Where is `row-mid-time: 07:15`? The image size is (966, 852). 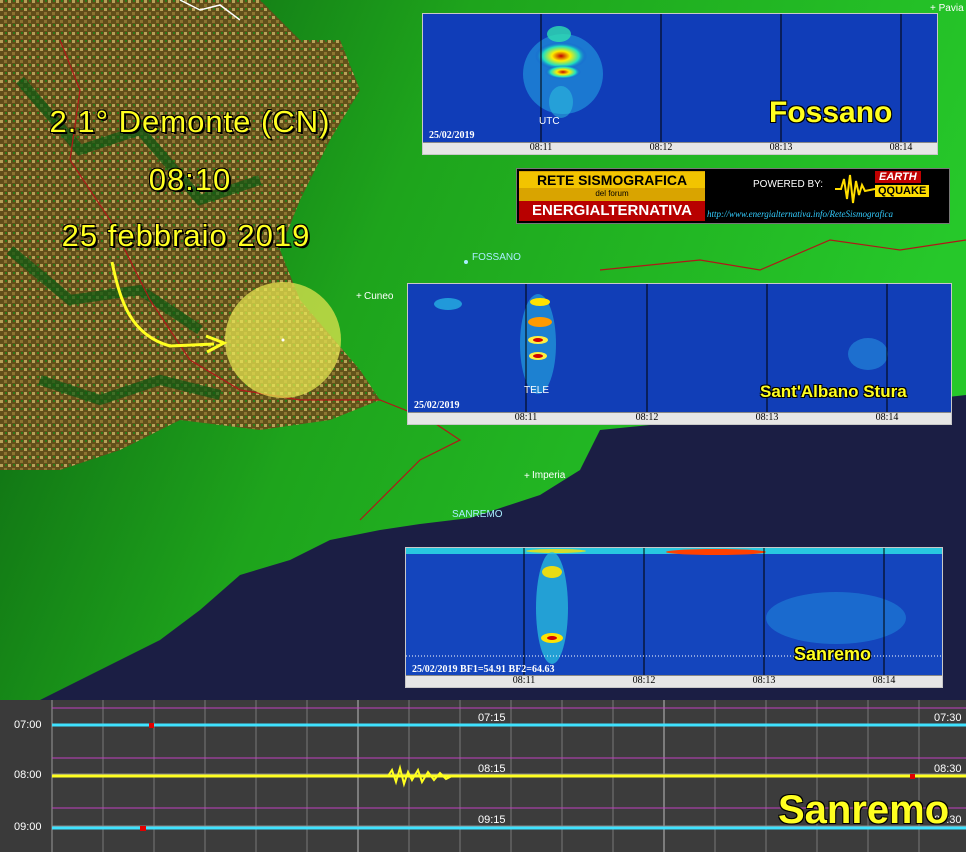
row-mid-time: 07:15 is located at coordinates (492, 718).